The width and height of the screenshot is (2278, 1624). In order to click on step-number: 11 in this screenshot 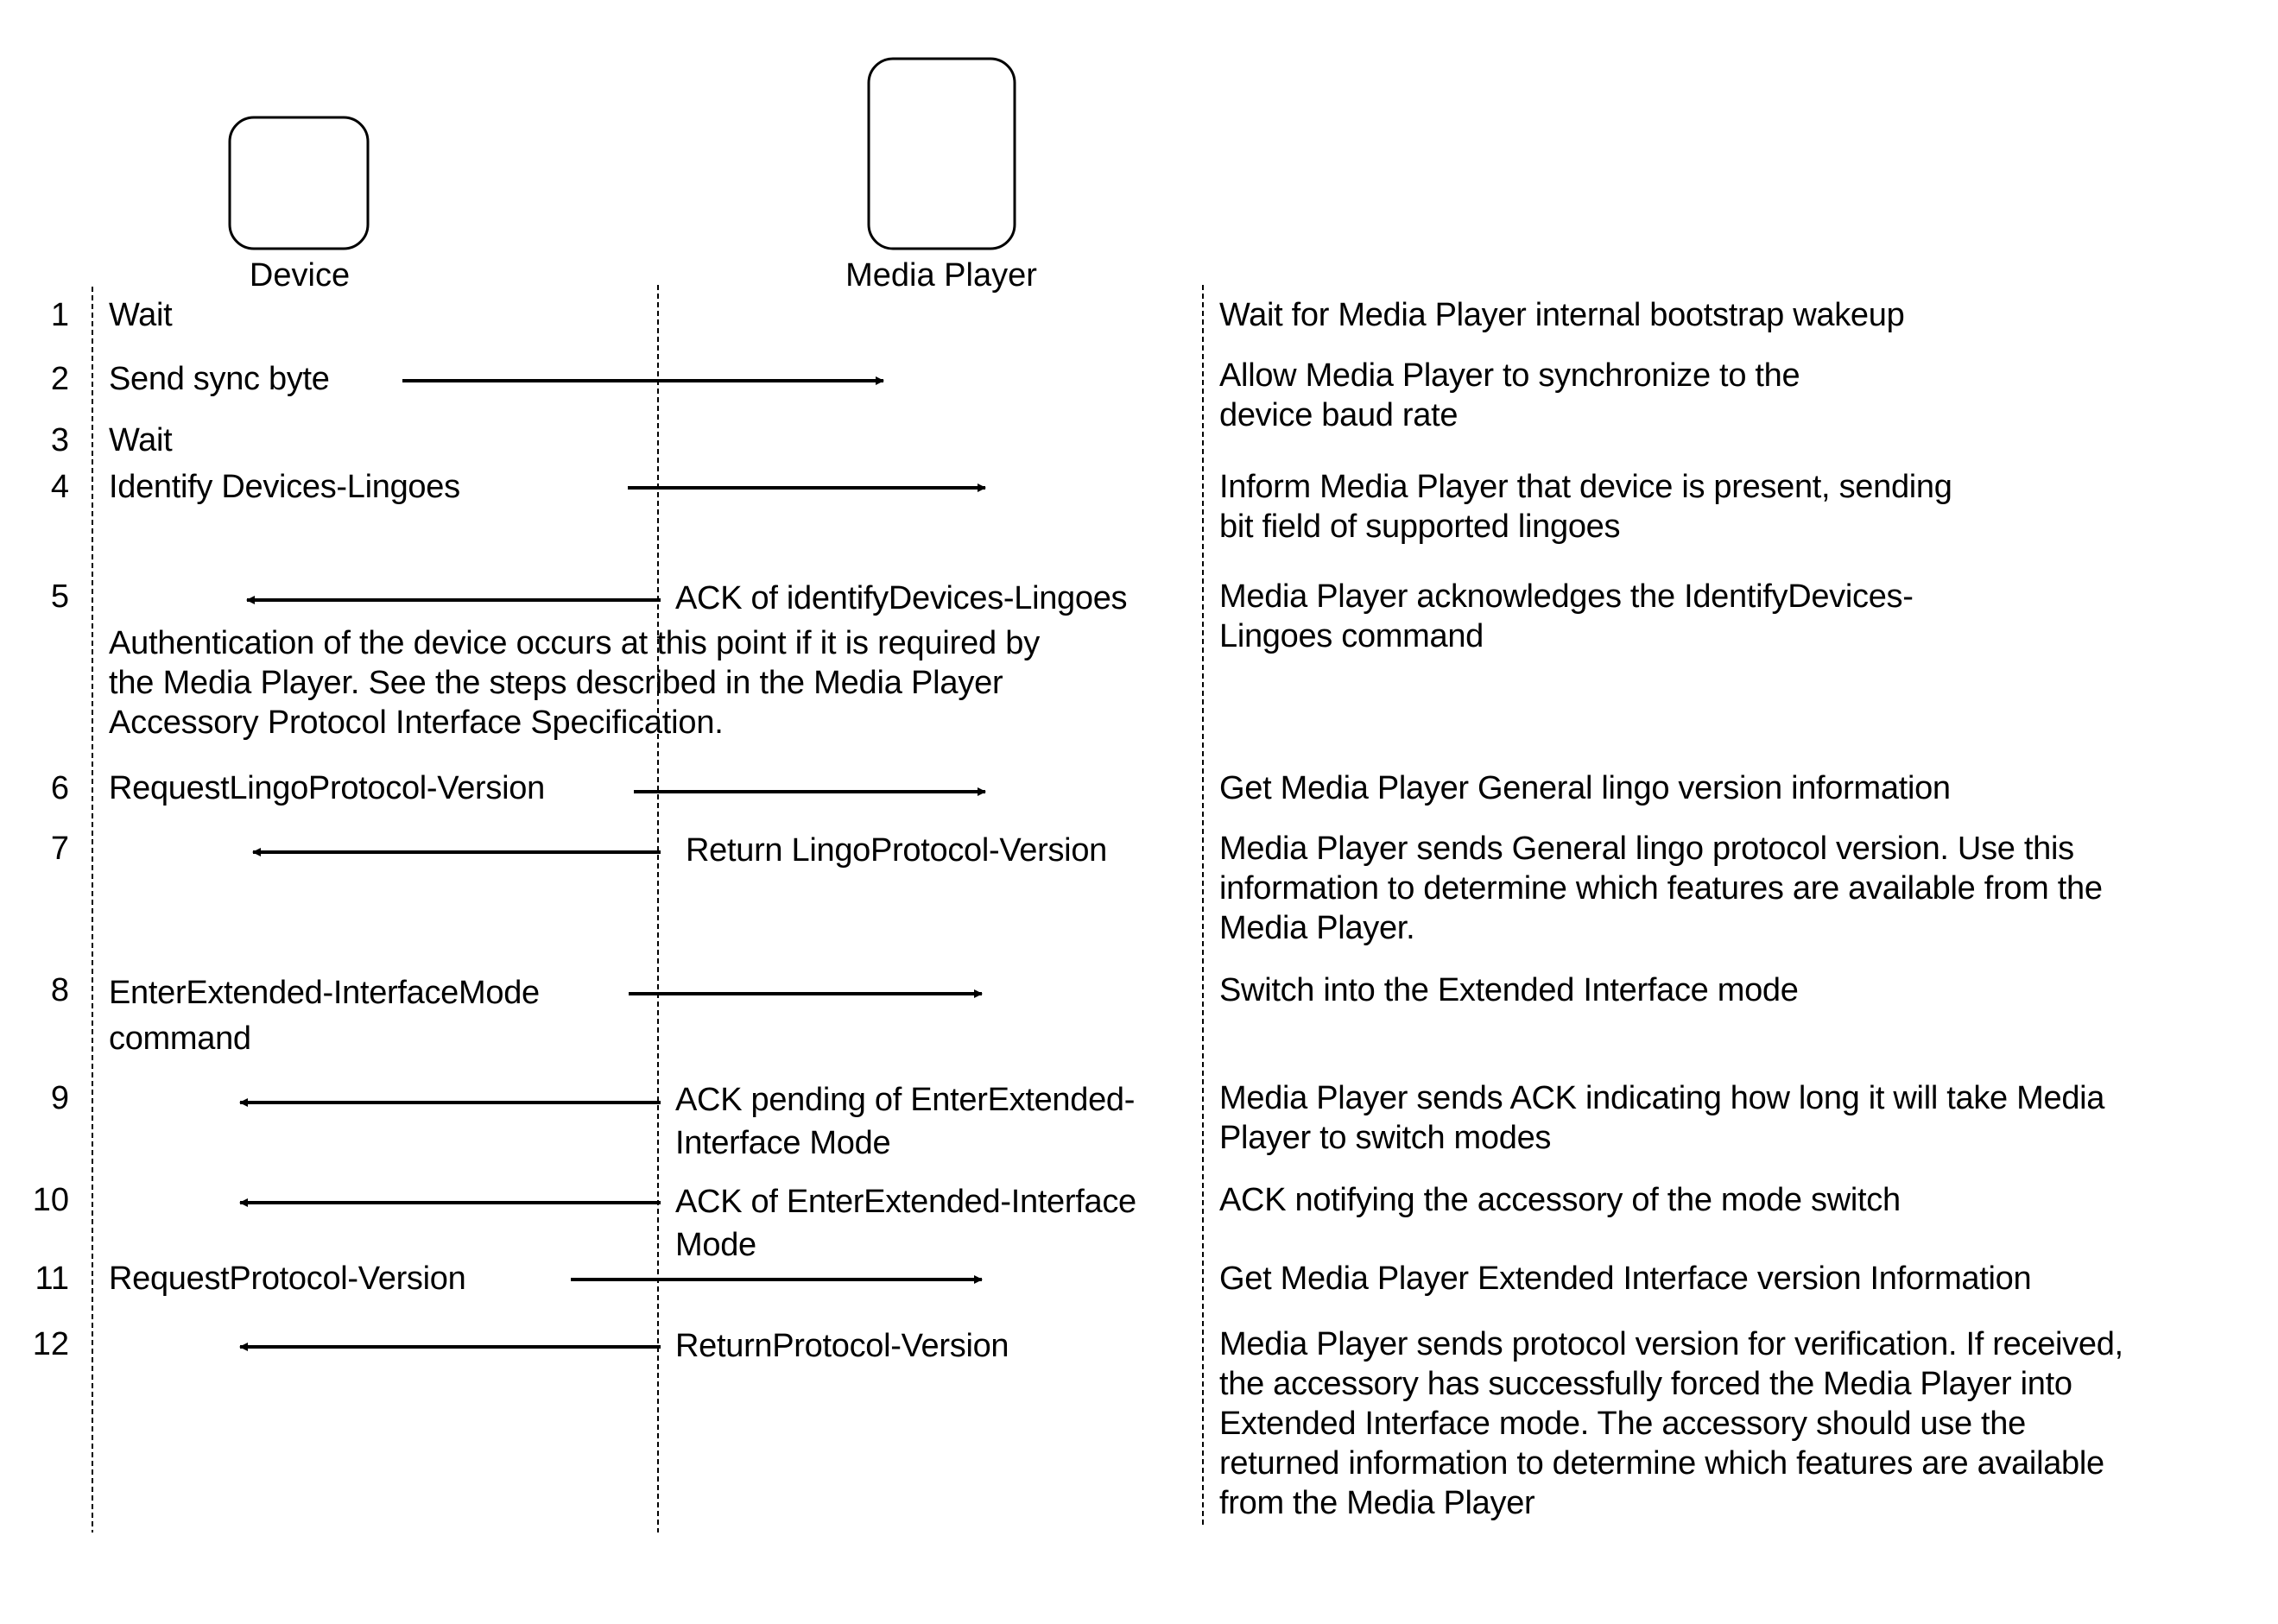, I will do `click(52, 1279)`.